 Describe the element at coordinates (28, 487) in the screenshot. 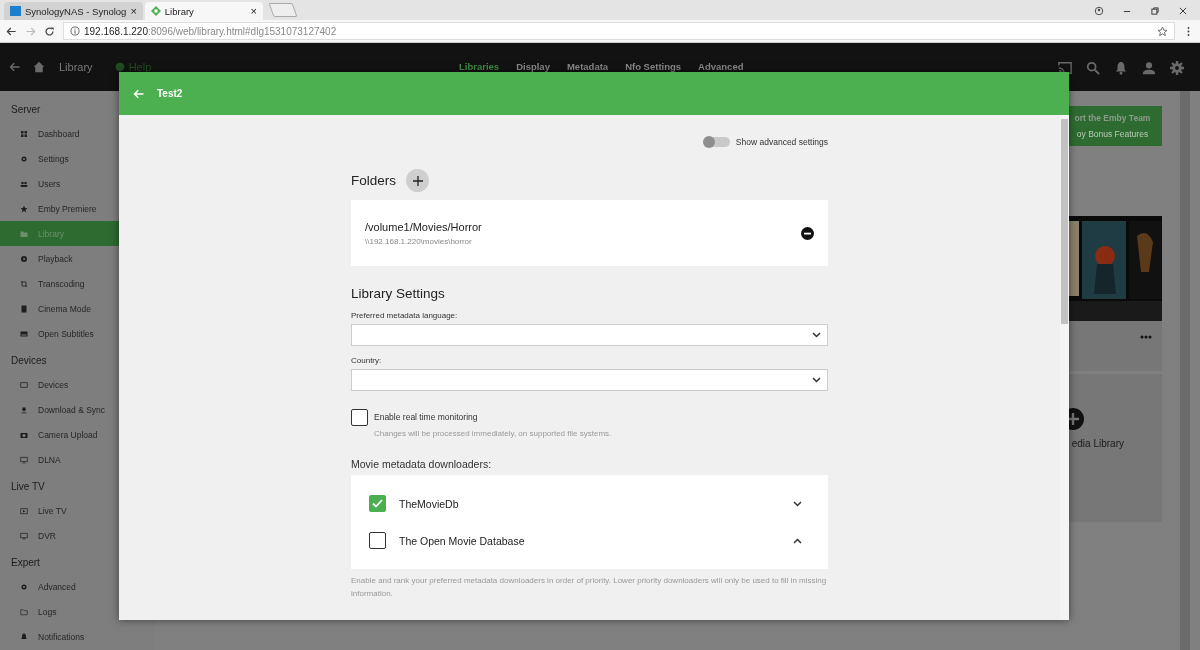

I see `section-heading: Live TV` at that location.